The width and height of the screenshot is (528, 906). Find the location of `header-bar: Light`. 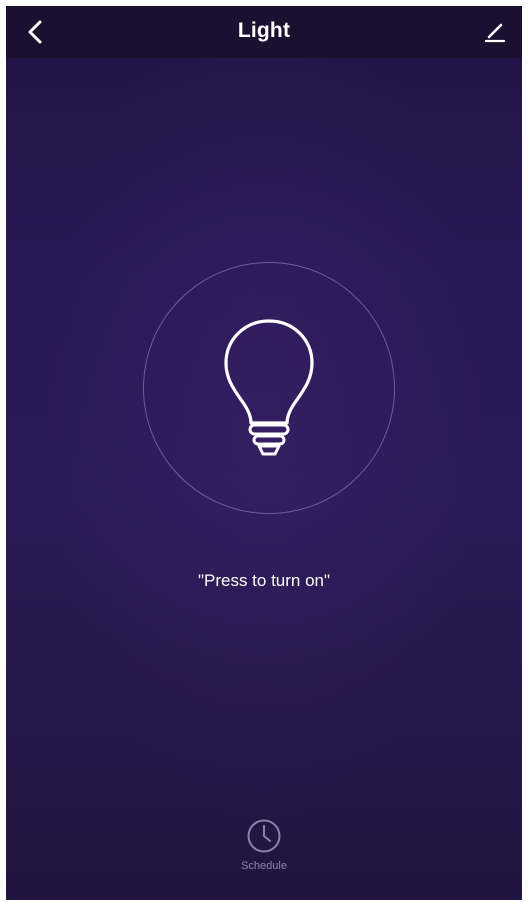

header-bar: Light is located at coordinates (264, 32).